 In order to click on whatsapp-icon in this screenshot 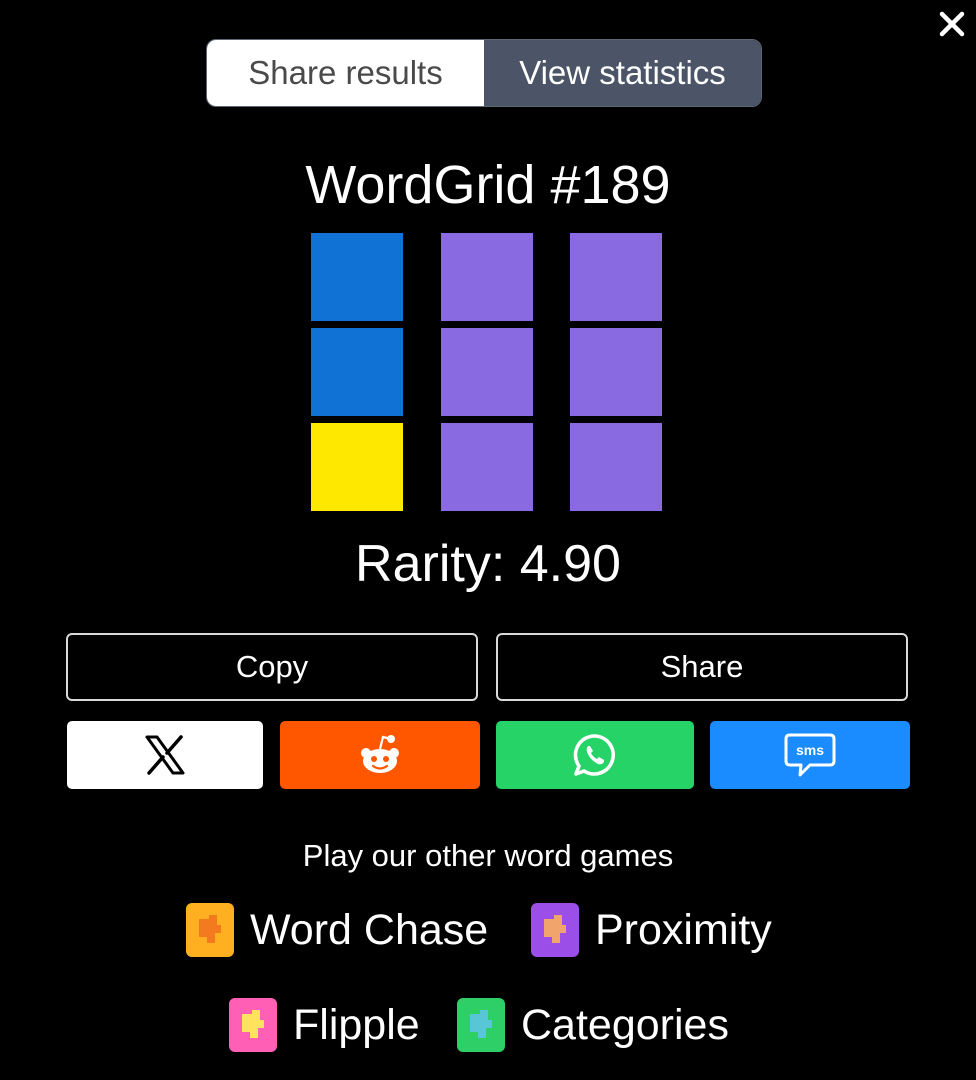, I will do `click(594, 755)`.